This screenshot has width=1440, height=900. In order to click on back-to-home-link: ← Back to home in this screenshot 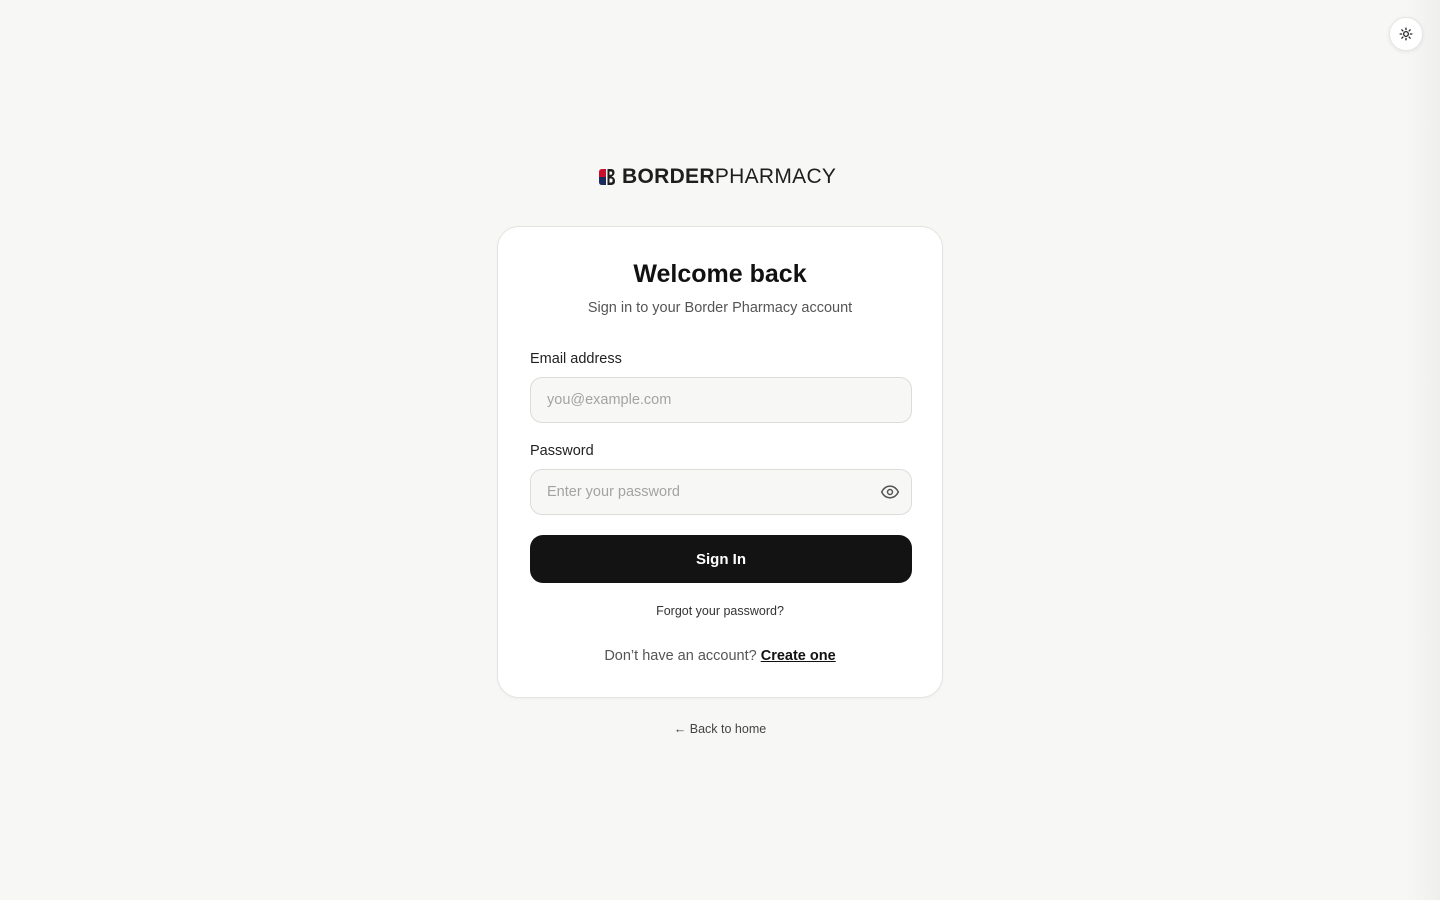, I will do `click(720, 729)`.